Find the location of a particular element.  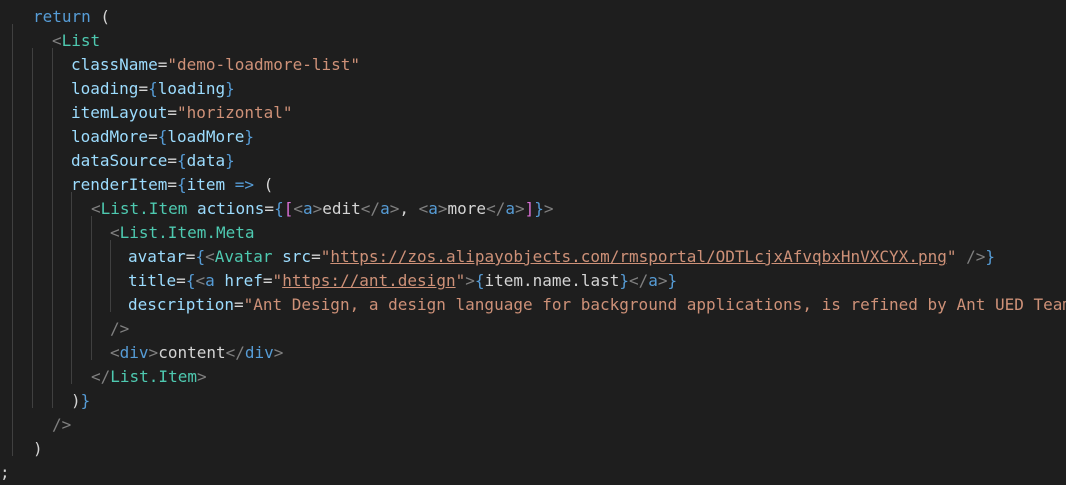

code-line: ; is located at coordinates (533, 473).